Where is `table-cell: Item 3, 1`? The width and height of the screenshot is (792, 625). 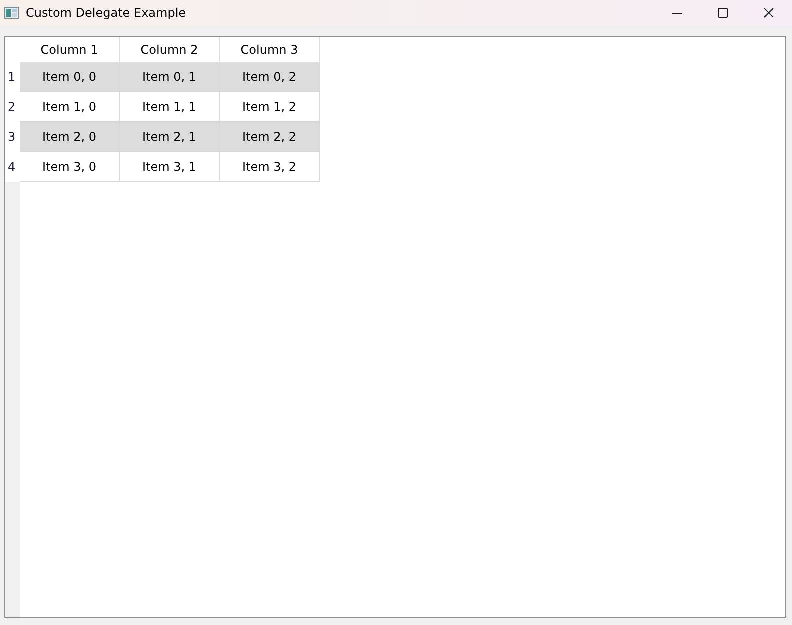 table-cell: Item 3, 1 is located at coordinates (170, 167).